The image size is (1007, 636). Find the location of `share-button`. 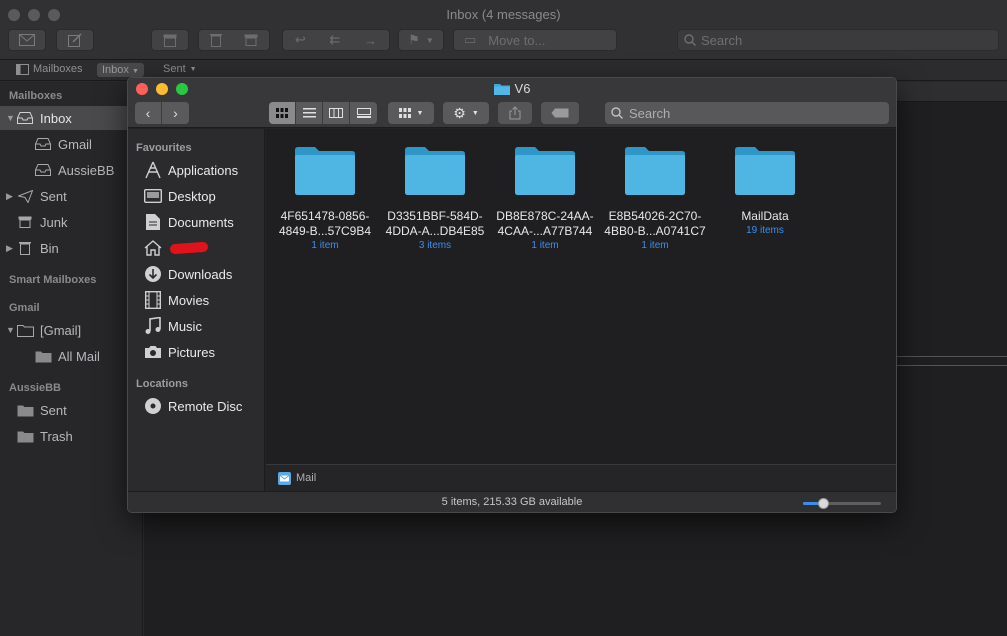

share-button is located at coordinates (515, 113).